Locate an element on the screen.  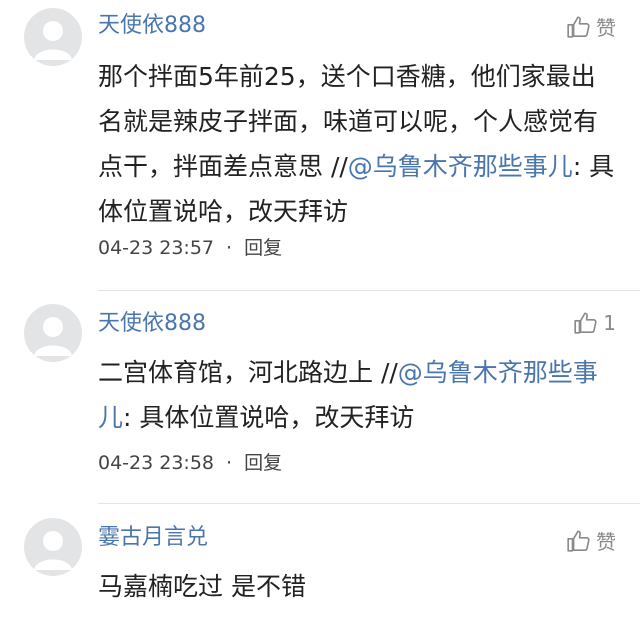
comment-text: 二宫体育馆，河北路边上 //@乌鲁木齐那些事儿: 具体位置说哈，改天拜访 is located at coordinates (358, 395).